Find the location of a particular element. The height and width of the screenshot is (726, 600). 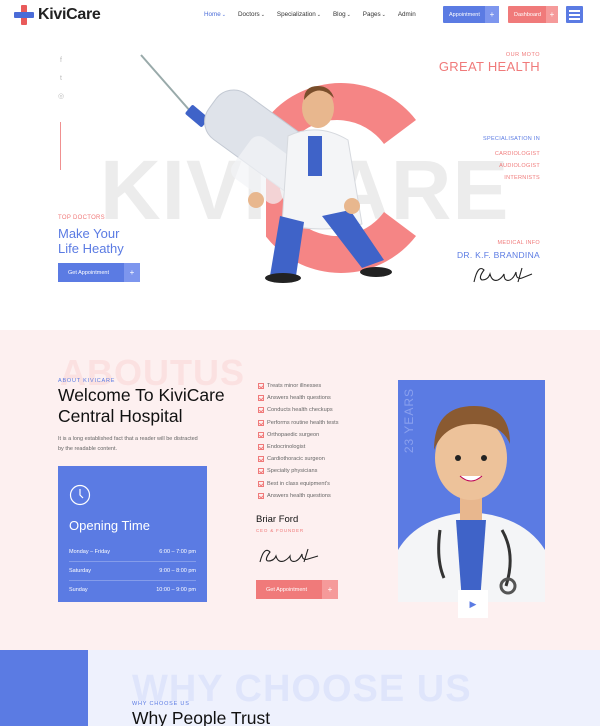

why-label: WHY CHOOSE US is located at coordinates (161, 704).